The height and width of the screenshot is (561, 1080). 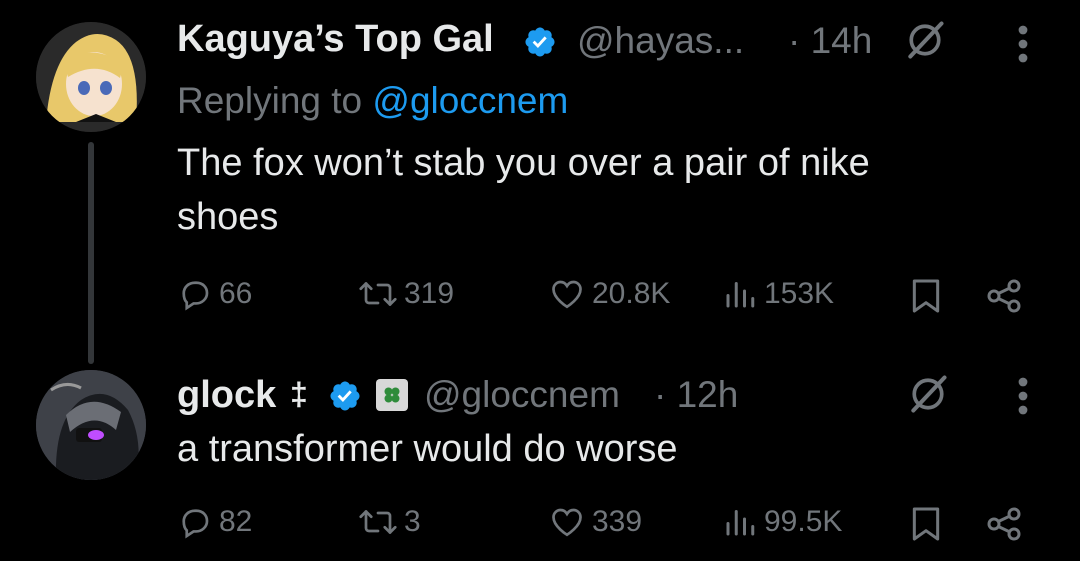 I want to click on timestamp: · 12h, so click(x=696, y=395).